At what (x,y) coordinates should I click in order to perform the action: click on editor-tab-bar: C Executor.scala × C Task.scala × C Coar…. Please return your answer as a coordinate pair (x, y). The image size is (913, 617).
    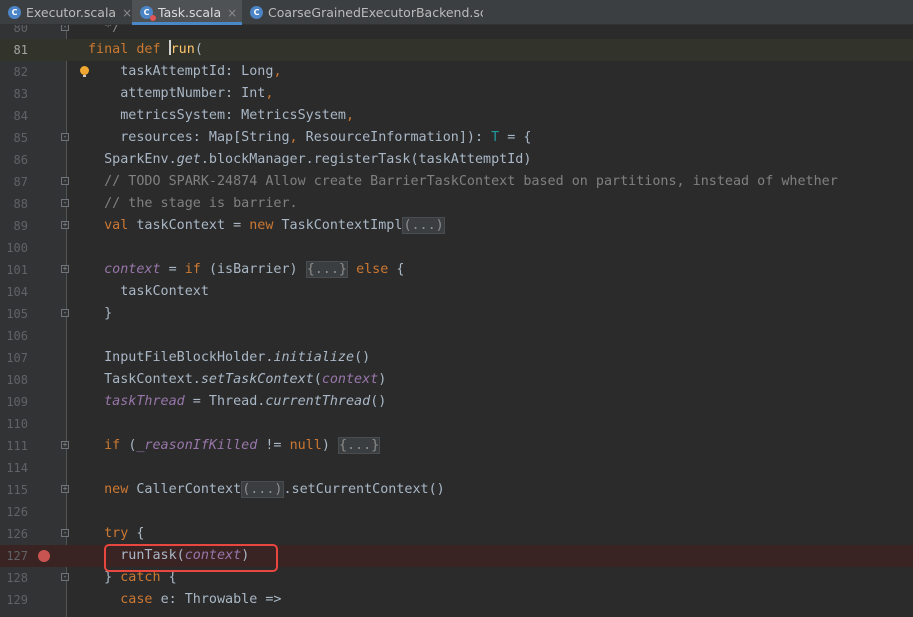
    Looking at the image, I should click on (456, 12).